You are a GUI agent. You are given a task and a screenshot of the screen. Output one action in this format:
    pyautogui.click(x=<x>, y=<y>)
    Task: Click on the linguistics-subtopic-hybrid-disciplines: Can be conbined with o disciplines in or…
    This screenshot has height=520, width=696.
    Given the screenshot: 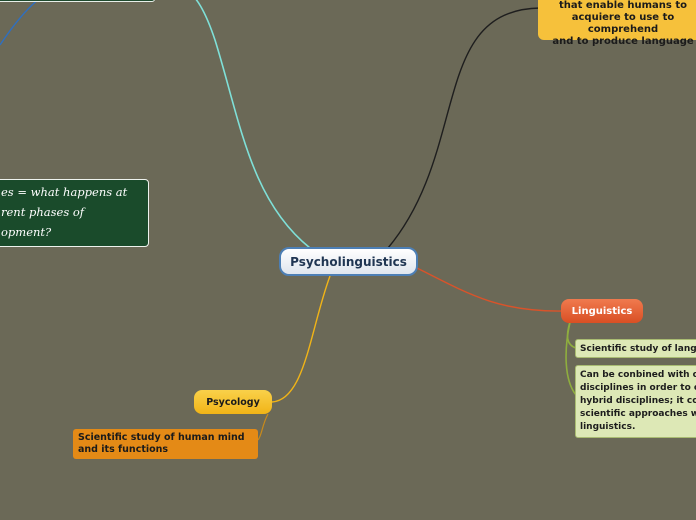 What is the action you would take?
    pyautogui.click(x=635, y=401)
    